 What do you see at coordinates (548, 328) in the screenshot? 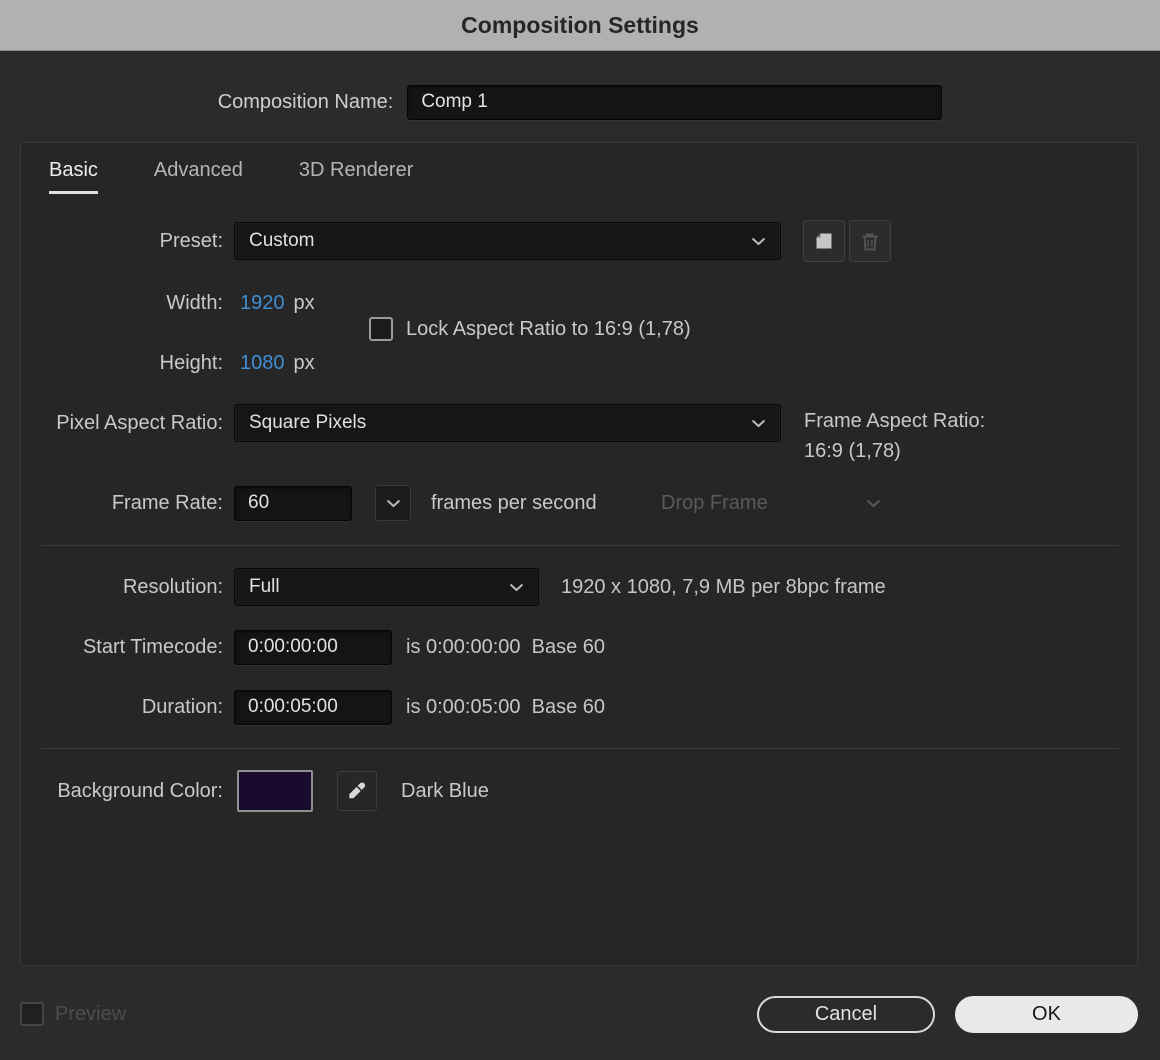
I see `lock-aspect-label: Lock Aspect Ratio to 16:9 (1,78)` at bounding box center [548, 328].